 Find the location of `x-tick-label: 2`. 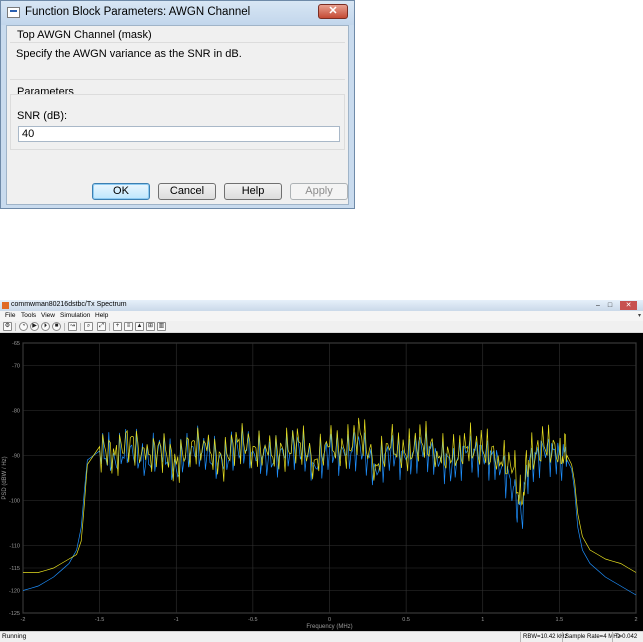

x-tick-label: 2 is located at coordinates (635, 620).